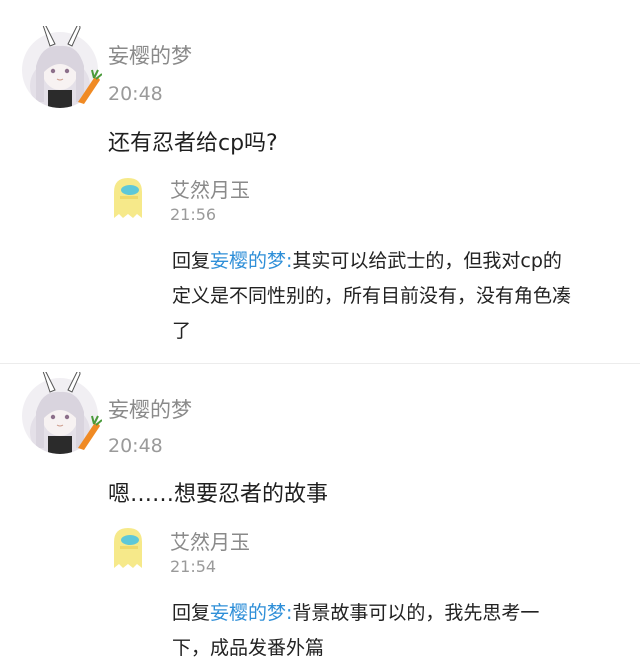 Image resolution: width=640 pixels, height=668 pixels. Describe the element at coordinates (320, 363) in the screenshot. I see `divider` at that location.